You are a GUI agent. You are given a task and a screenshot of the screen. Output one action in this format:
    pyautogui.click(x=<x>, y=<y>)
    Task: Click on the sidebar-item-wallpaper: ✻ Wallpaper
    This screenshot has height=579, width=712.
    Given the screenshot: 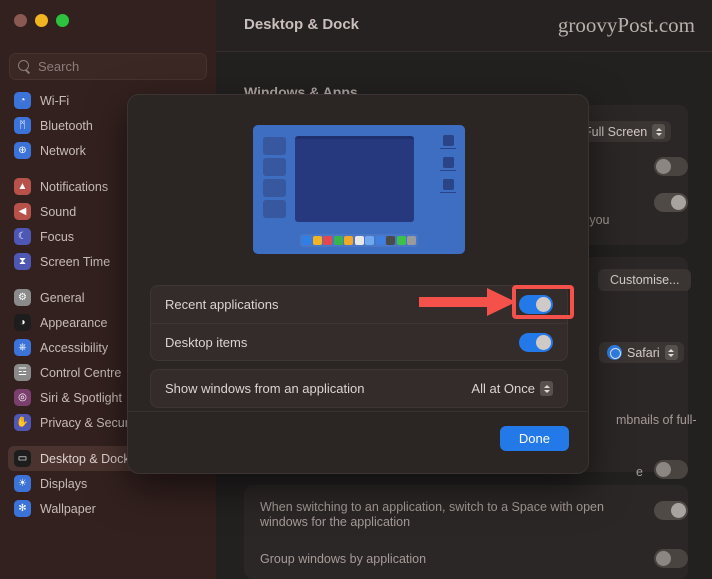 What is the action you would take?
    pyautogui.click(x=108, y=508)
    